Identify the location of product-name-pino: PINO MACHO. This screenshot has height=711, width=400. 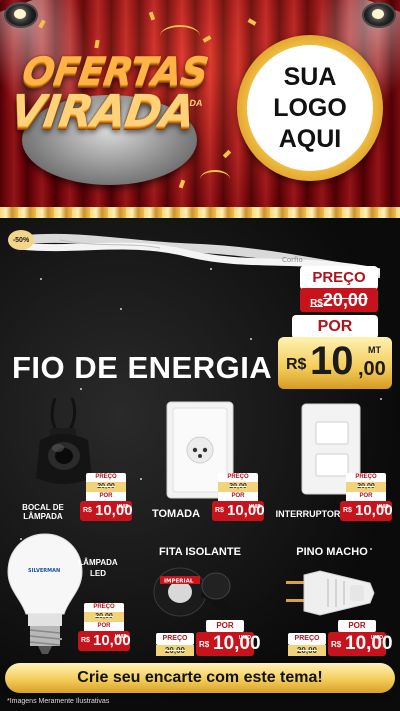
(332, 552).